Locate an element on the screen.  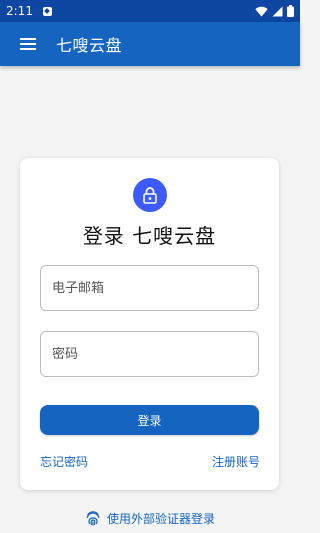
app-bar: 七嗖云盘 is located at coordinates (150, 44).